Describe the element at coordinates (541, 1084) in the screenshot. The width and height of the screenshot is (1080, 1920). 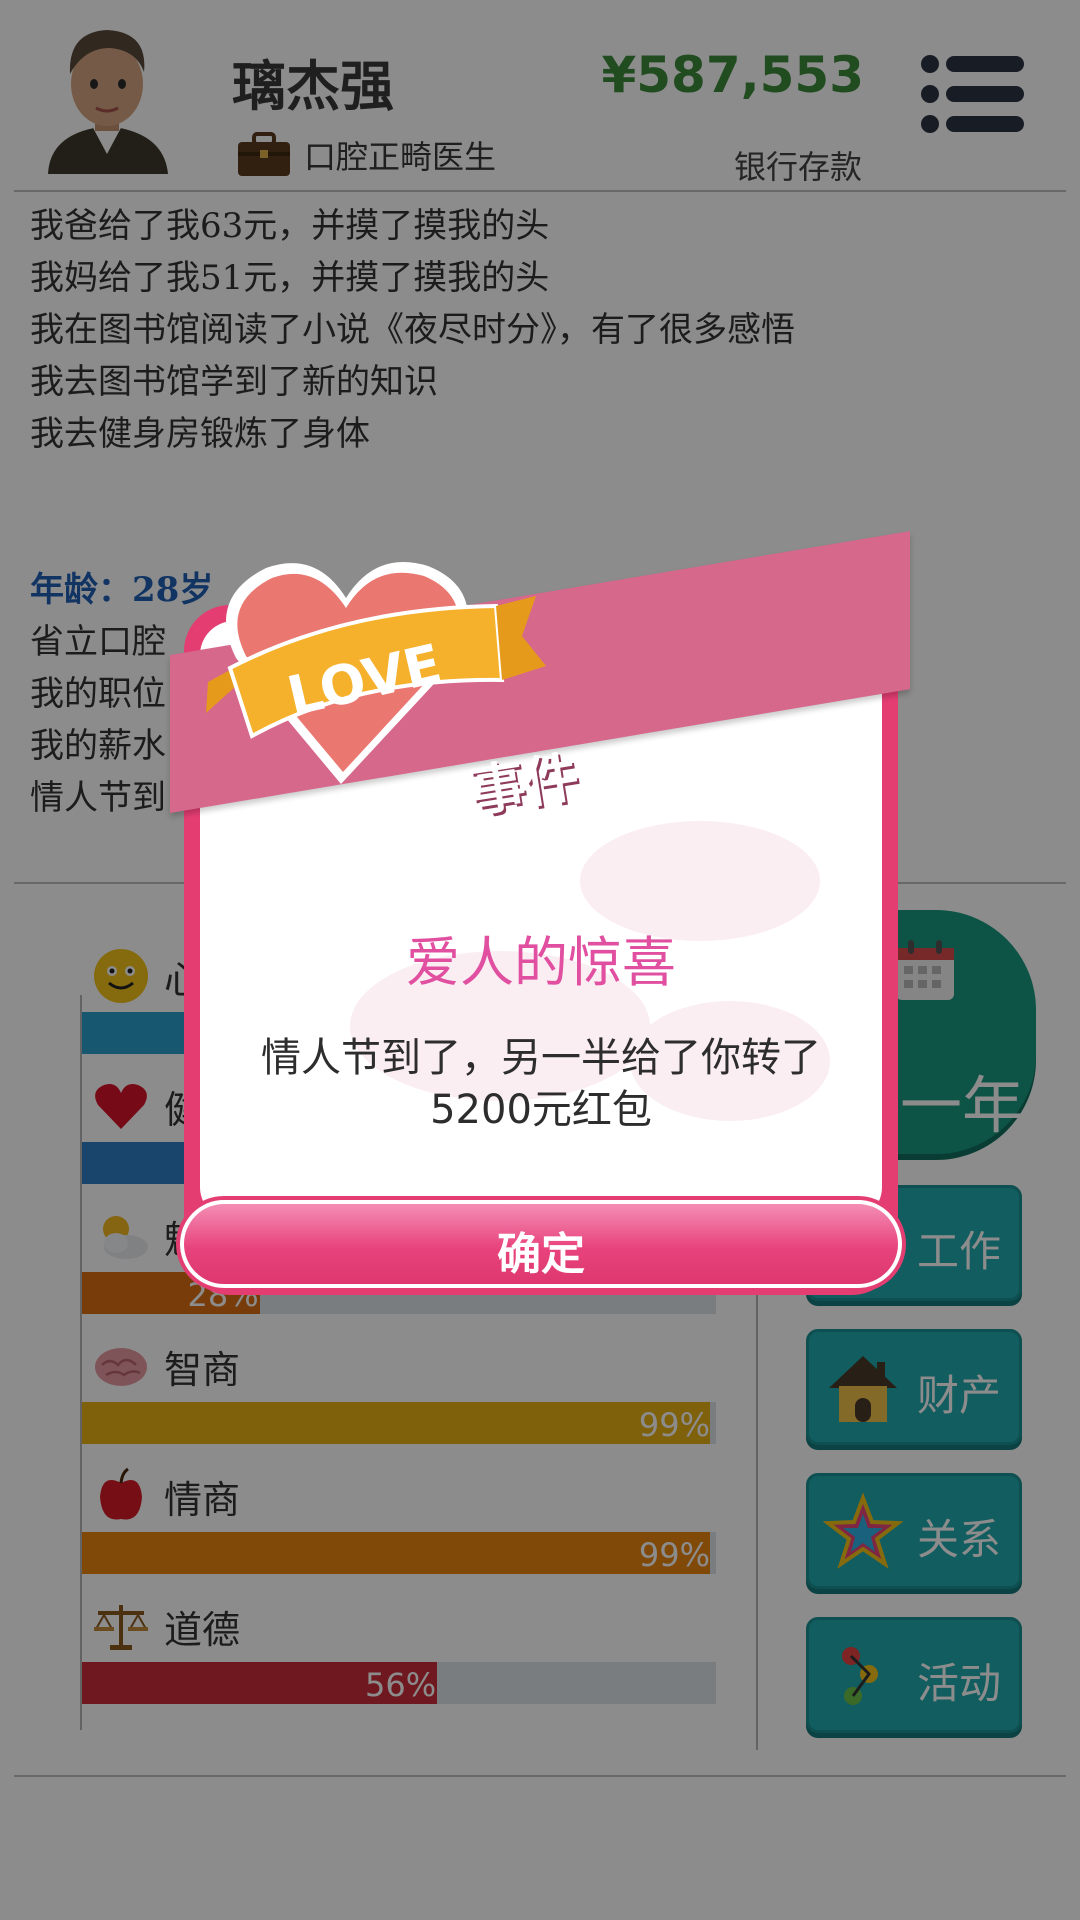
I see `event-message: 情人节到了，另一半给了你转了5200元红包` at that location.